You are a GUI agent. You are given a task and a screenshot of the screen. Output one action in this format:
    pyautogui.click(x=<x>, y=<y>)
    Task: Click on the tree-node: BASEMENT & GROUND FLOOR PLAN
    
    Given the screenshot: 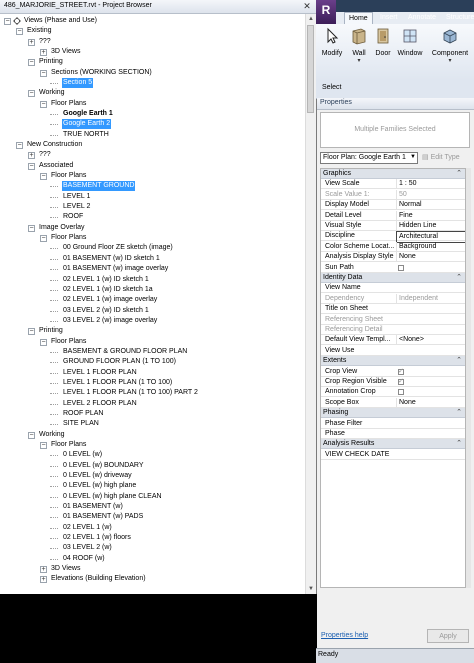 What is the action you would take?
    pyautogui.click(x=150, y=352)
    